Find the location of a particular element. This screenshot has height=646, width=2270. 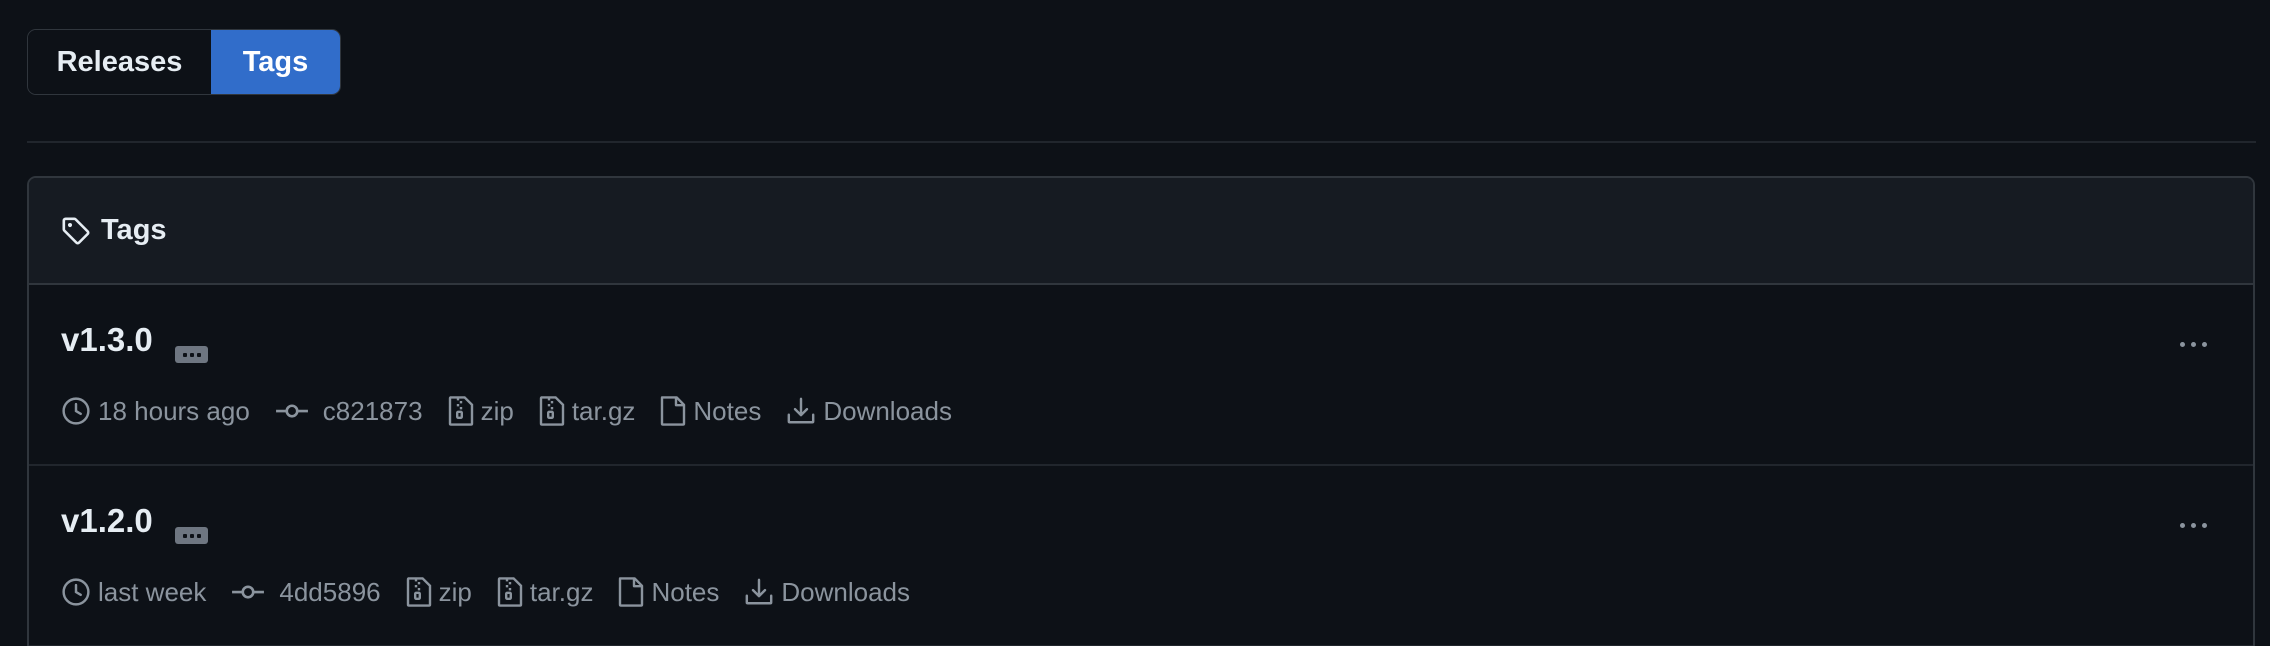

releases-tags-switch: Releases Tags is located at coordinates (184, 62).